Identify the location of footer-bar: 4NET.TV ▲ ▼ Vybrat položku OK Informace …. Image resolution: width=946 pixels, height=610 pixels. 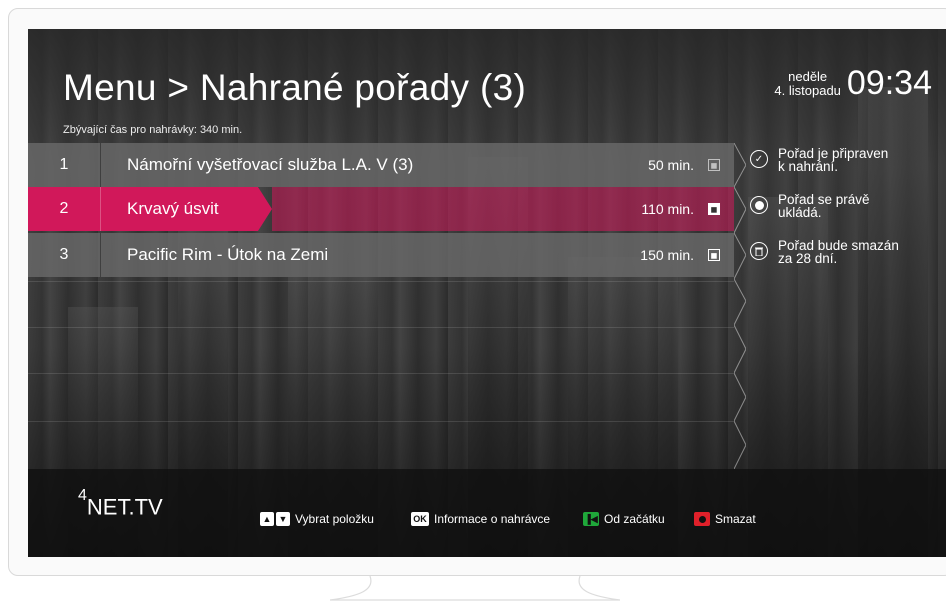
(487, 513).